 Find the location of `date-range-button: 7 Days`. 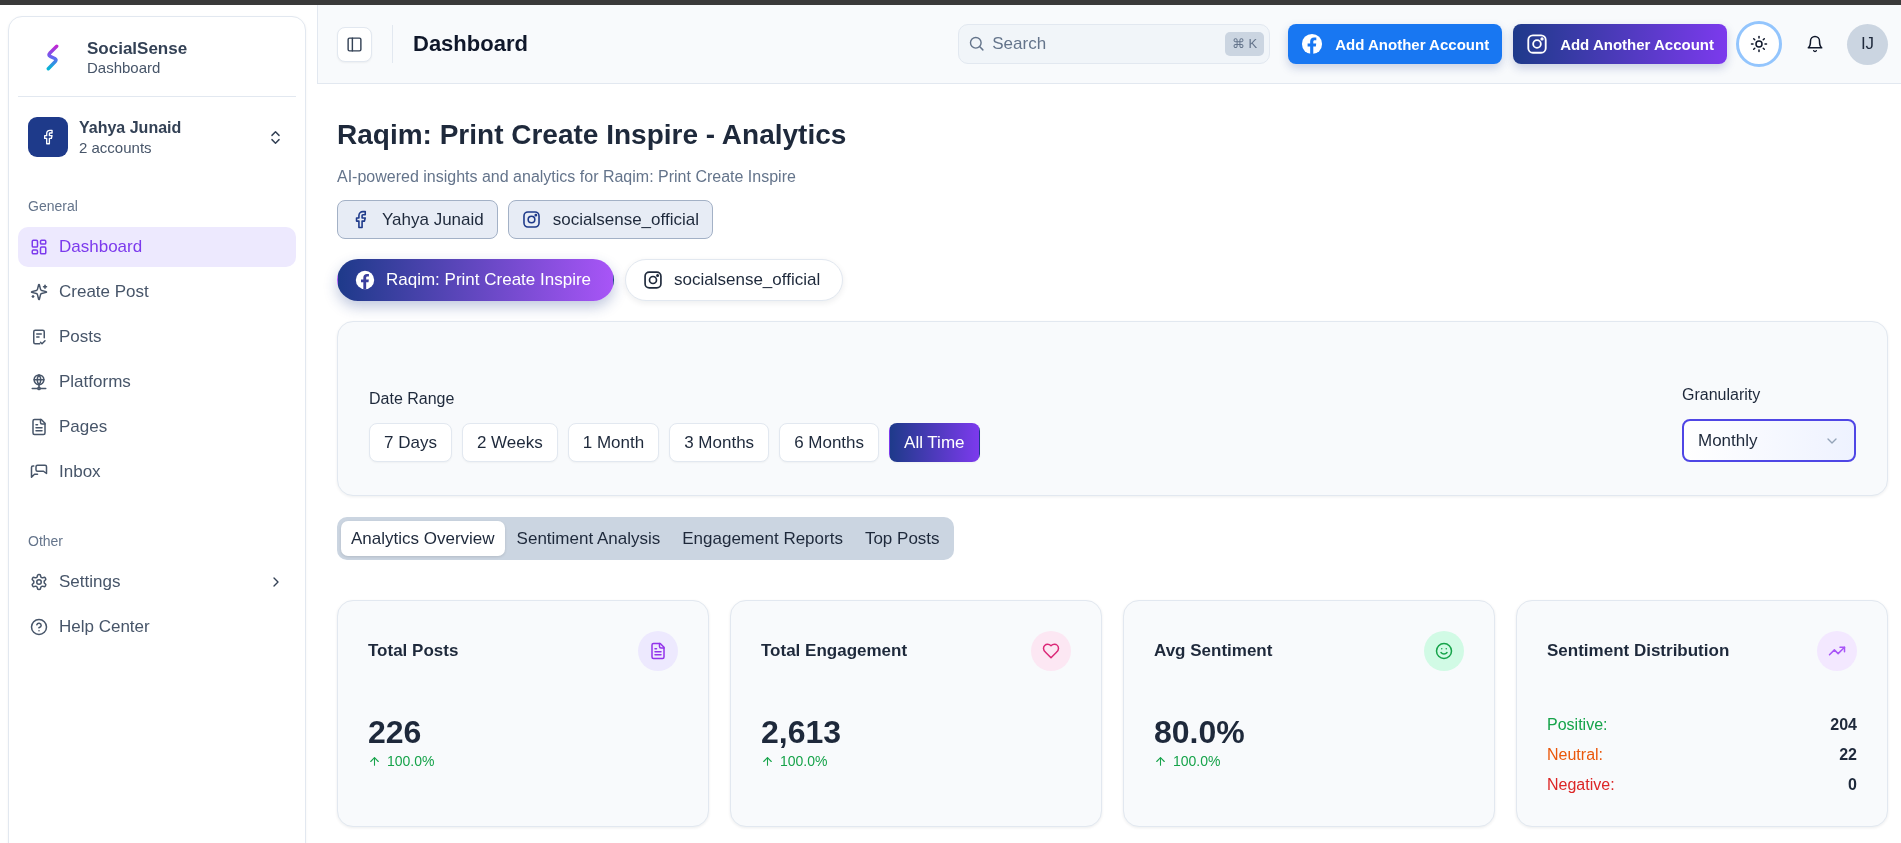

date-range-button: 7 Days is located at coordinates (410, 442).